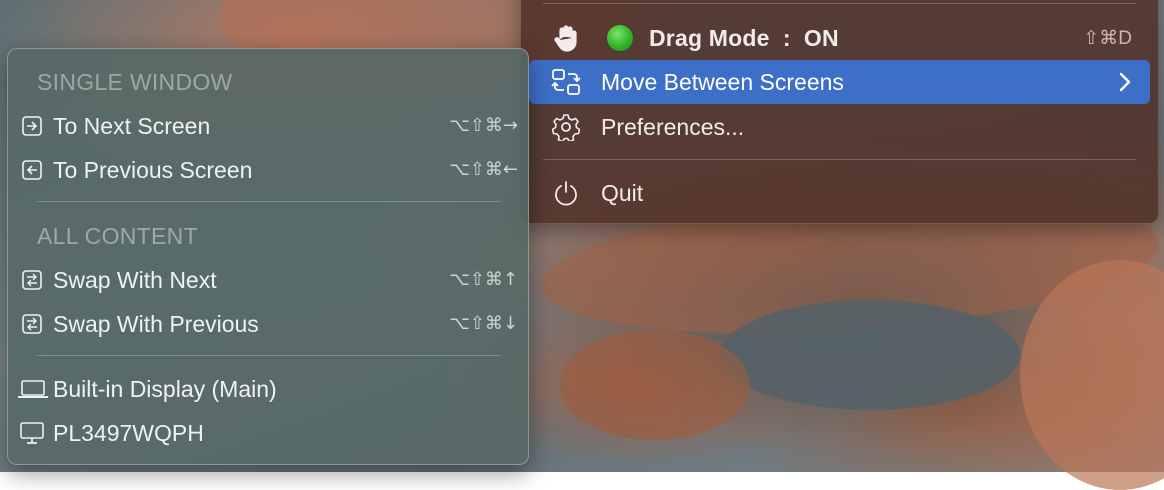 Image resolution: width=1164 pixels, height=490 pixels. I want to click on monitor-icon, so click(32, 433).